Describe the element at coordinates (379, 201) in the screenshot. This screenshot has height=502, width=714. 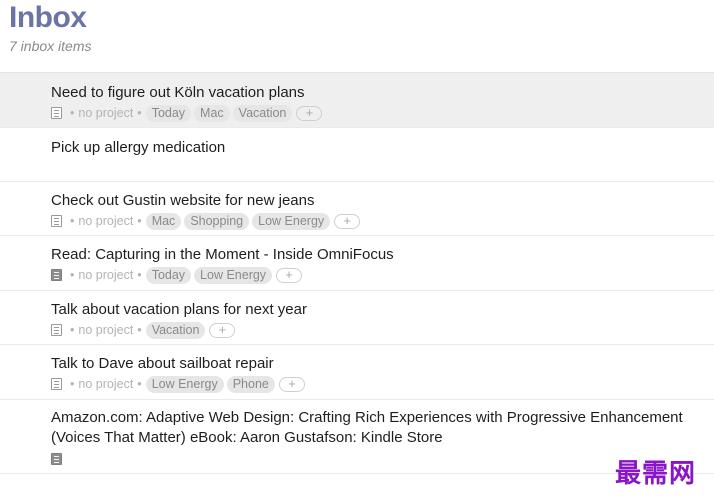
I see `task-title: Check out Gustin website for new jeans` at that location.